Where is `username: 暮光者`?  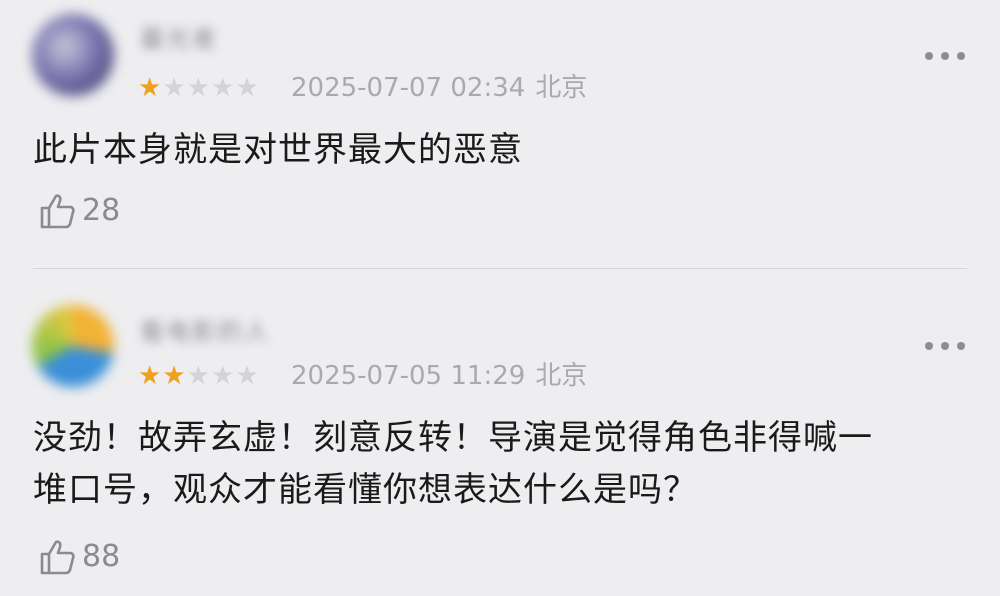
username: 暮光者 is located at coordinates (179, 39).